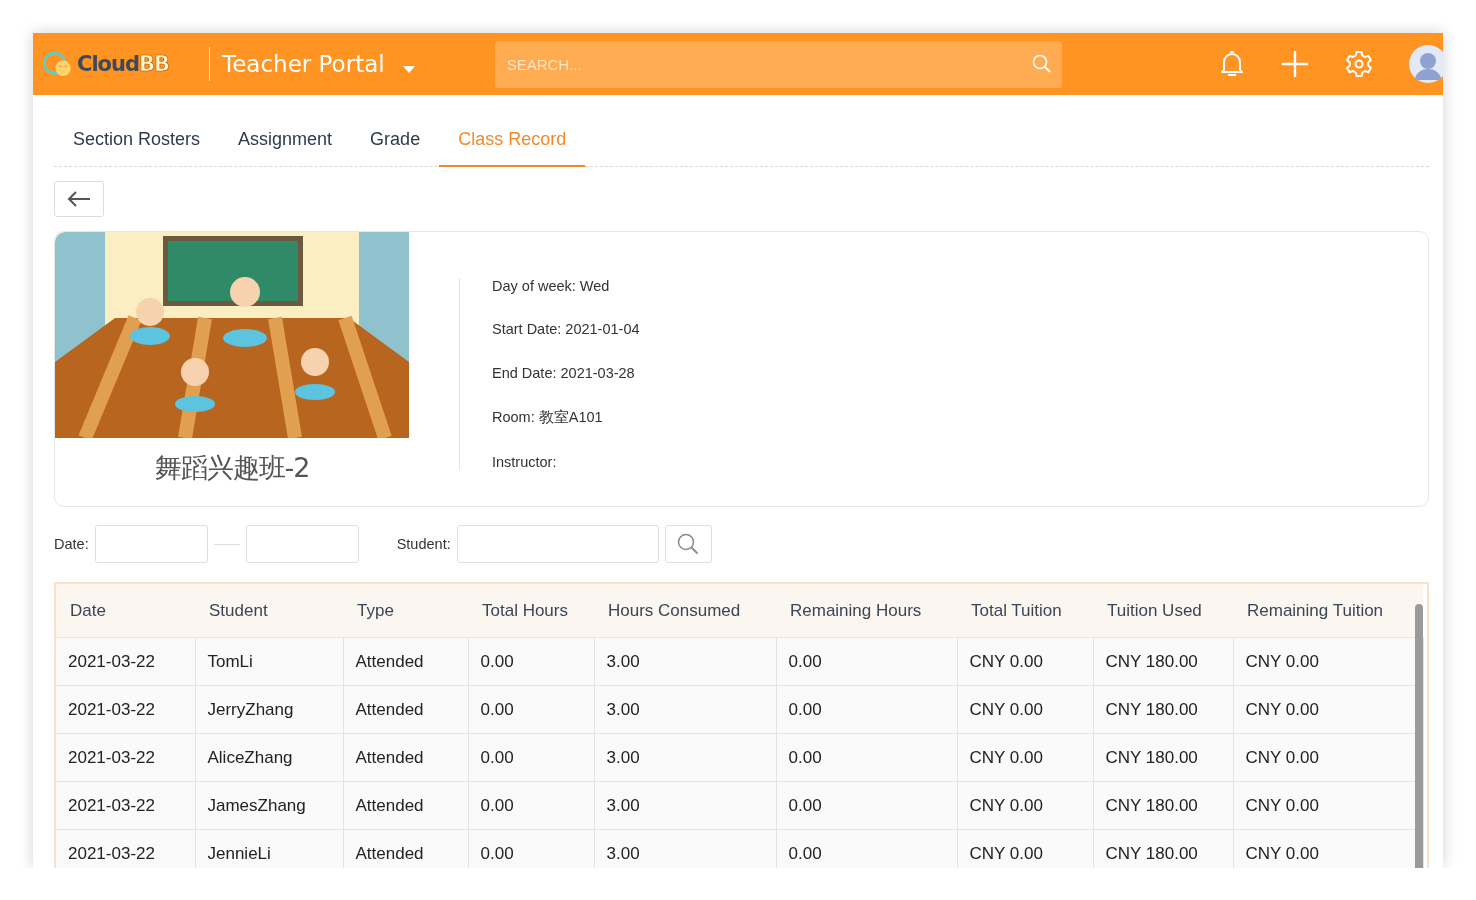  Describe the element at coordinates (269, 805) in the screenshot. I see `table-cell: JamesZhang` at that location.